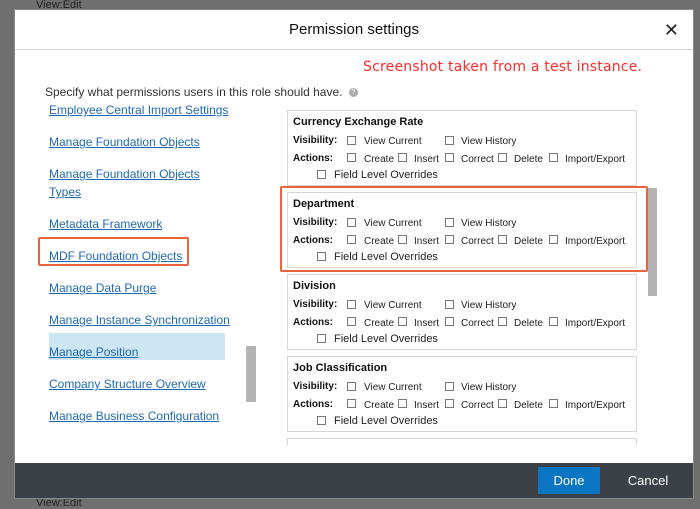 The image size is (700, 509). What do you see at coordinates (464, 229) in the screenshot?
I see `department-red-box` at bounding box center [464, 229].